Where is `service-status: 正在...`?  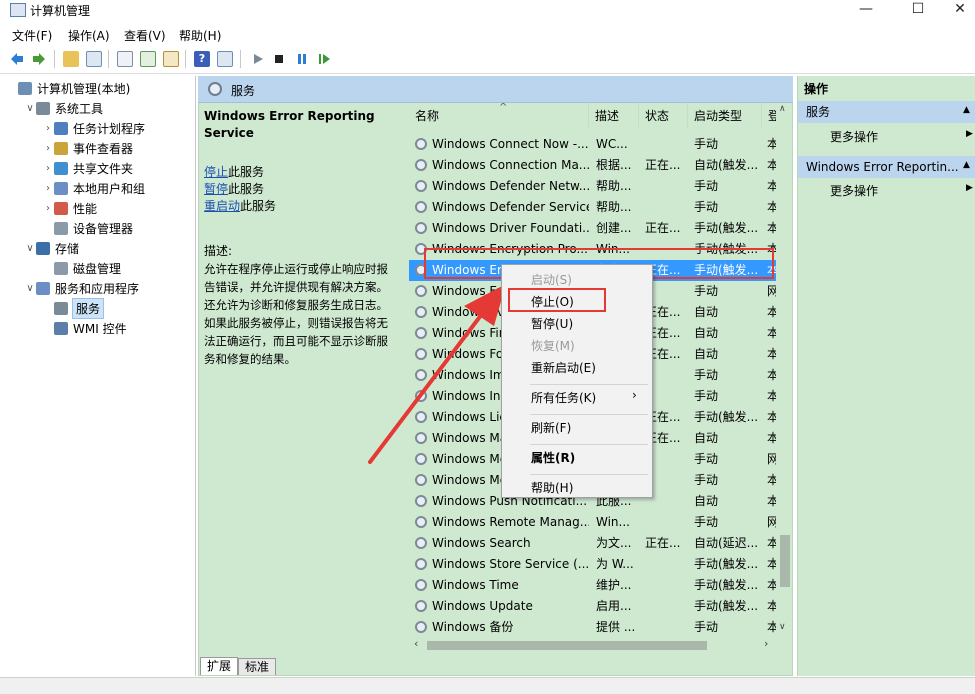
service-status: 正在... is located at coordinates (663, 543).